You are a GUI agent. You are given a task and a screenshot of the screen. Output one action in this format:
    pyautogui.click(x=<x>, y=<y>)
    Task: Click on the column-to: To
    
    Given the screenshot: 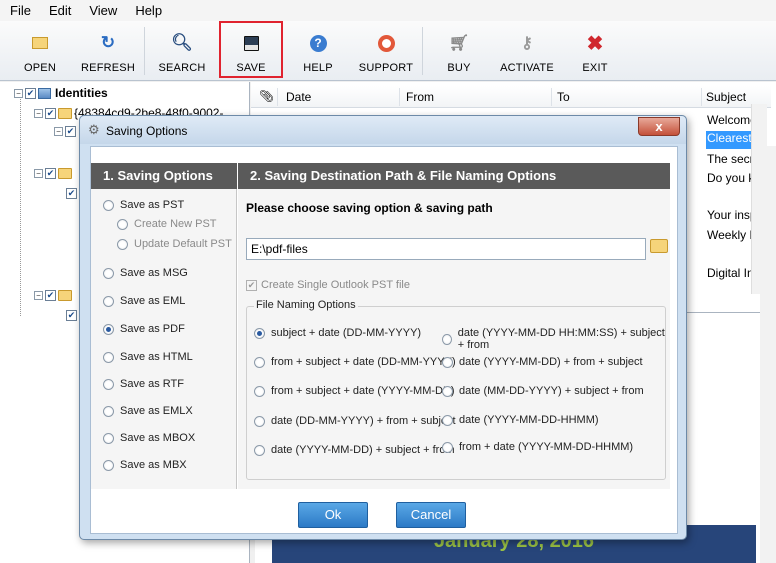 What is the action you would take?
    pyautogui.click(x=563, y=97)
    